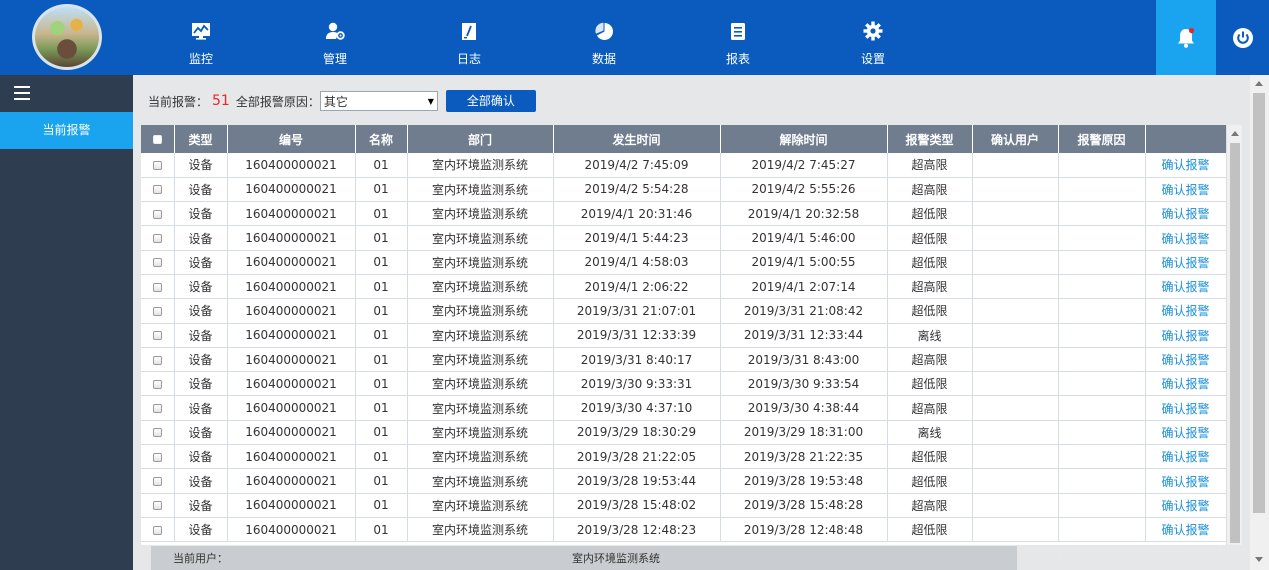 Image resolution: width=1269 pixels, height=570 pixels. I want to click on table-cell: 2019/4/1 5:46:00, so click(804, 238).